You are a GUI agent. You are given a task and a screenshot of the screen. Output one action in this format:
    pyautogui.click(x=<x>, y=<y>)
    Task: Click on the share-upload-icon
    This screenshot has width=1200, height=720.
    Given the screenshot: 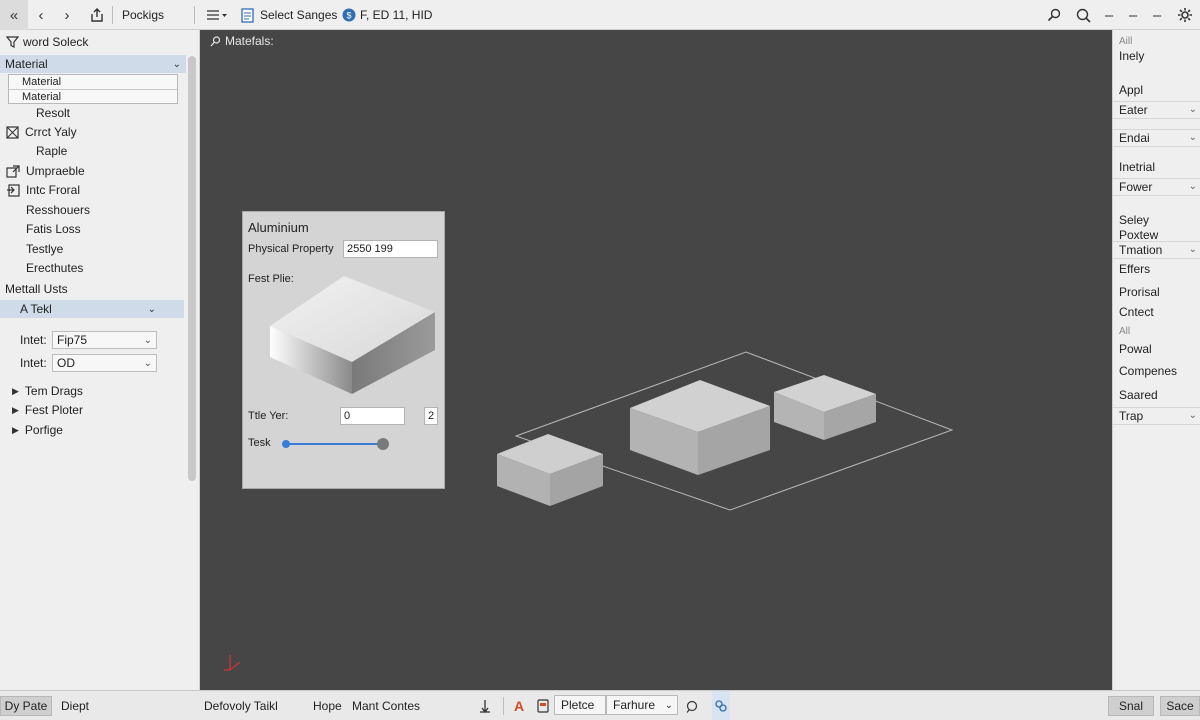 What is the action you would take?
    pyautogui.click(x=97, y=15)
    